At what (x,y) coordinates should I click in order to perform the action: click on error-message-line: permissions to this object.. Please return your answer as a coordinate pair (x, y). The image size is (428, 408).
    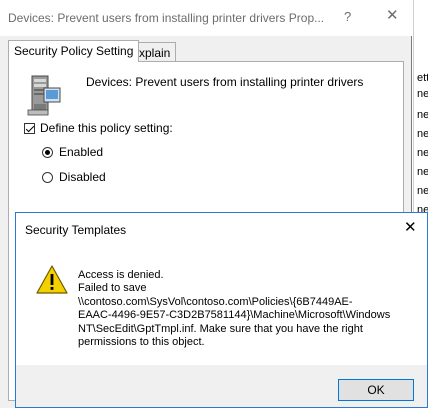
    Looking at the image, I should click on (141, 342).